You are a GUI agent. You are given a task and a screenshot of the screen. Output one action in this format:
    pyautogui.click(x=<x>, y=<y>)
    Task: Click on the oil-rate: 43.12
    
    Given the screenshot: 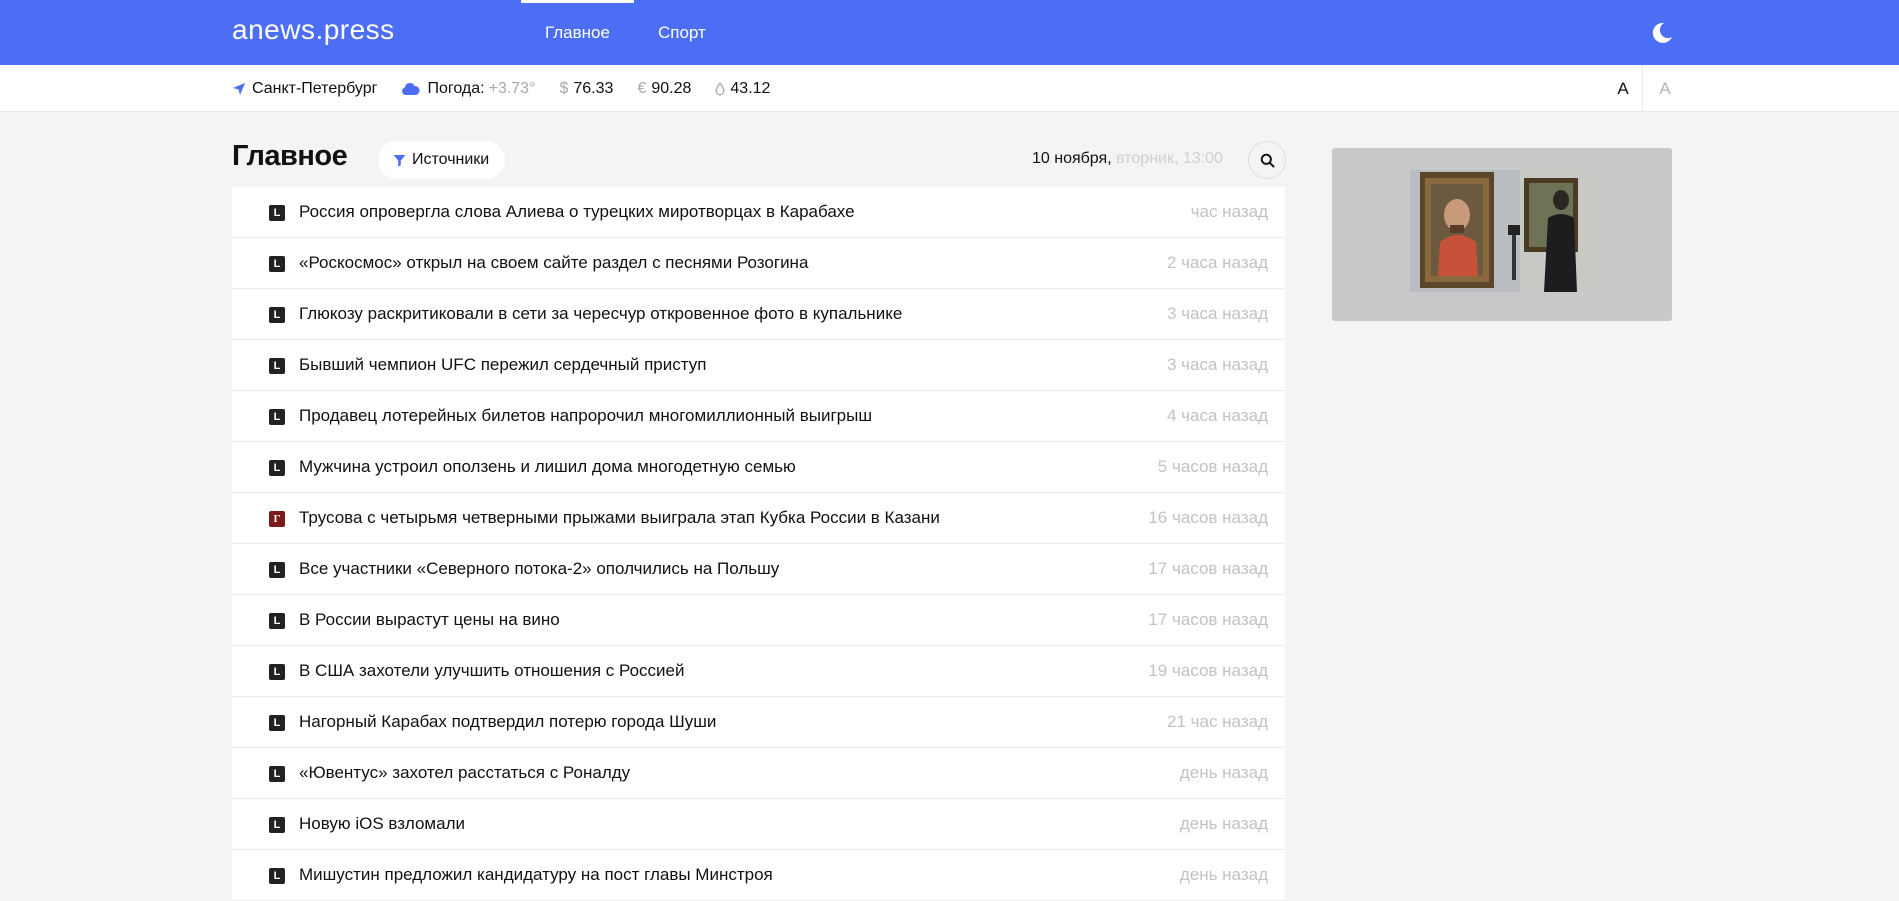 What is the action you would take?
    pyautogui.click(x=742, y=89)
    